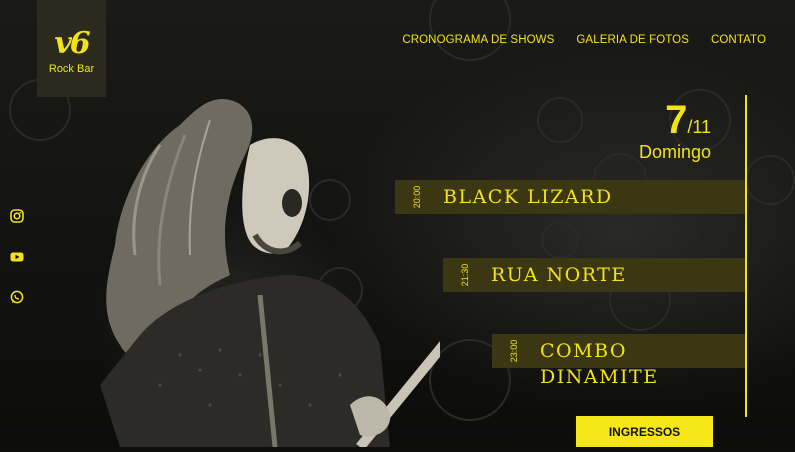  What do you see at coordinates (599, 364) in the screenshot?
I see `show-name: COMBO DINAMITE` at bounding box center [599, 364].